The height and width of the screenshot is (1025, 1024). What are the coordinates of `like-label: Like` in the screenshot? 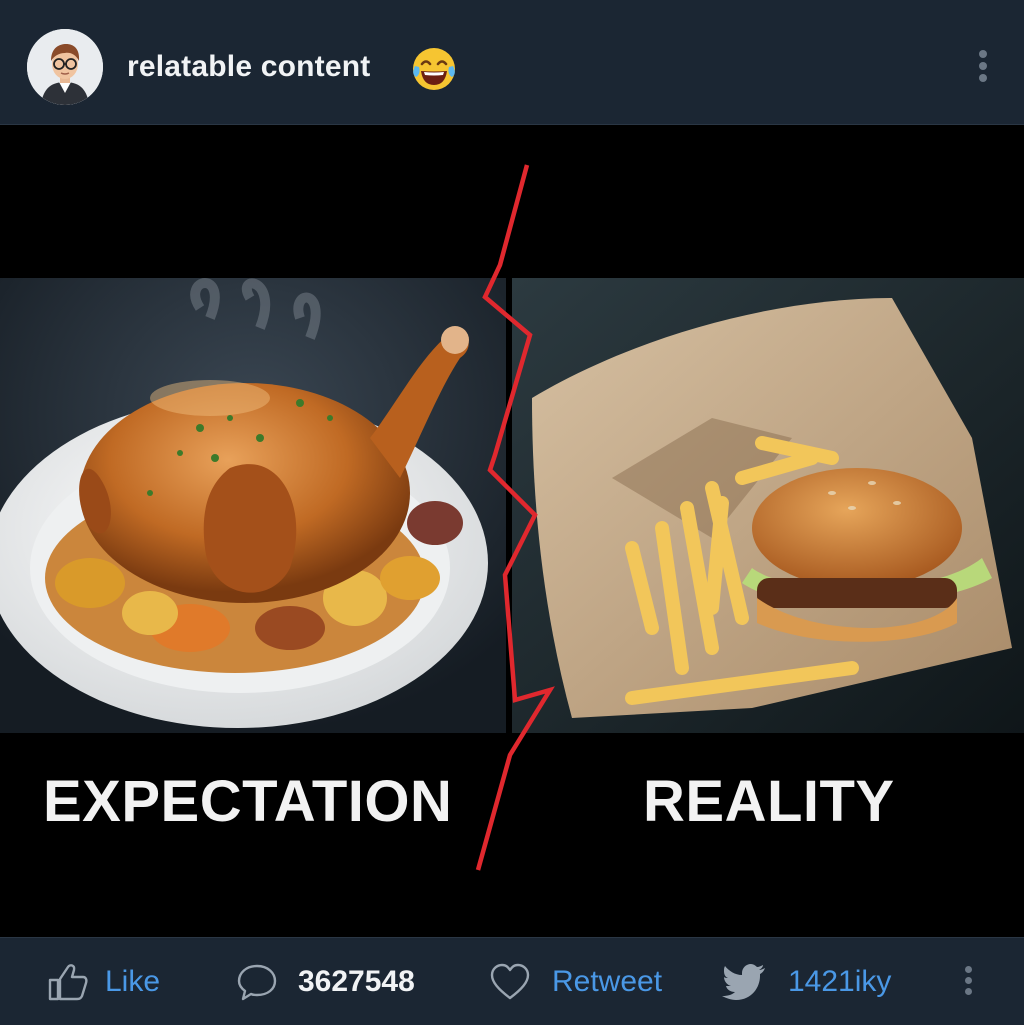 It's located at (133, 981).